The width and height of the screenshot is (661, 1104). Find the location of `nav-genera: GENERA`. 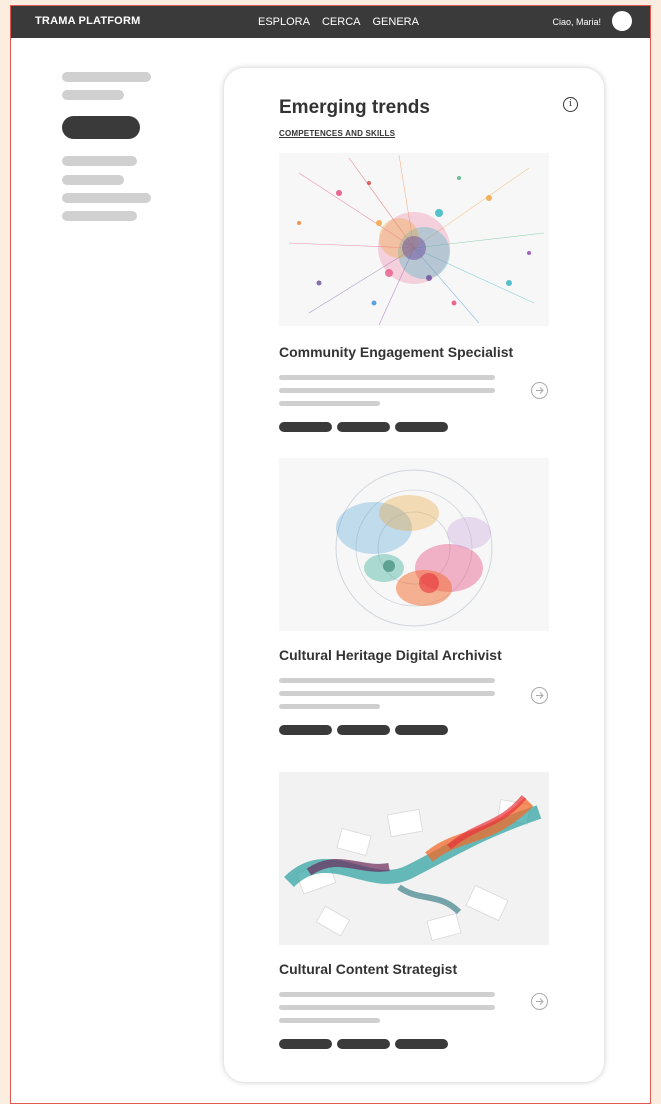

nav-genera: GENERA is located at coordinates (395, 22).